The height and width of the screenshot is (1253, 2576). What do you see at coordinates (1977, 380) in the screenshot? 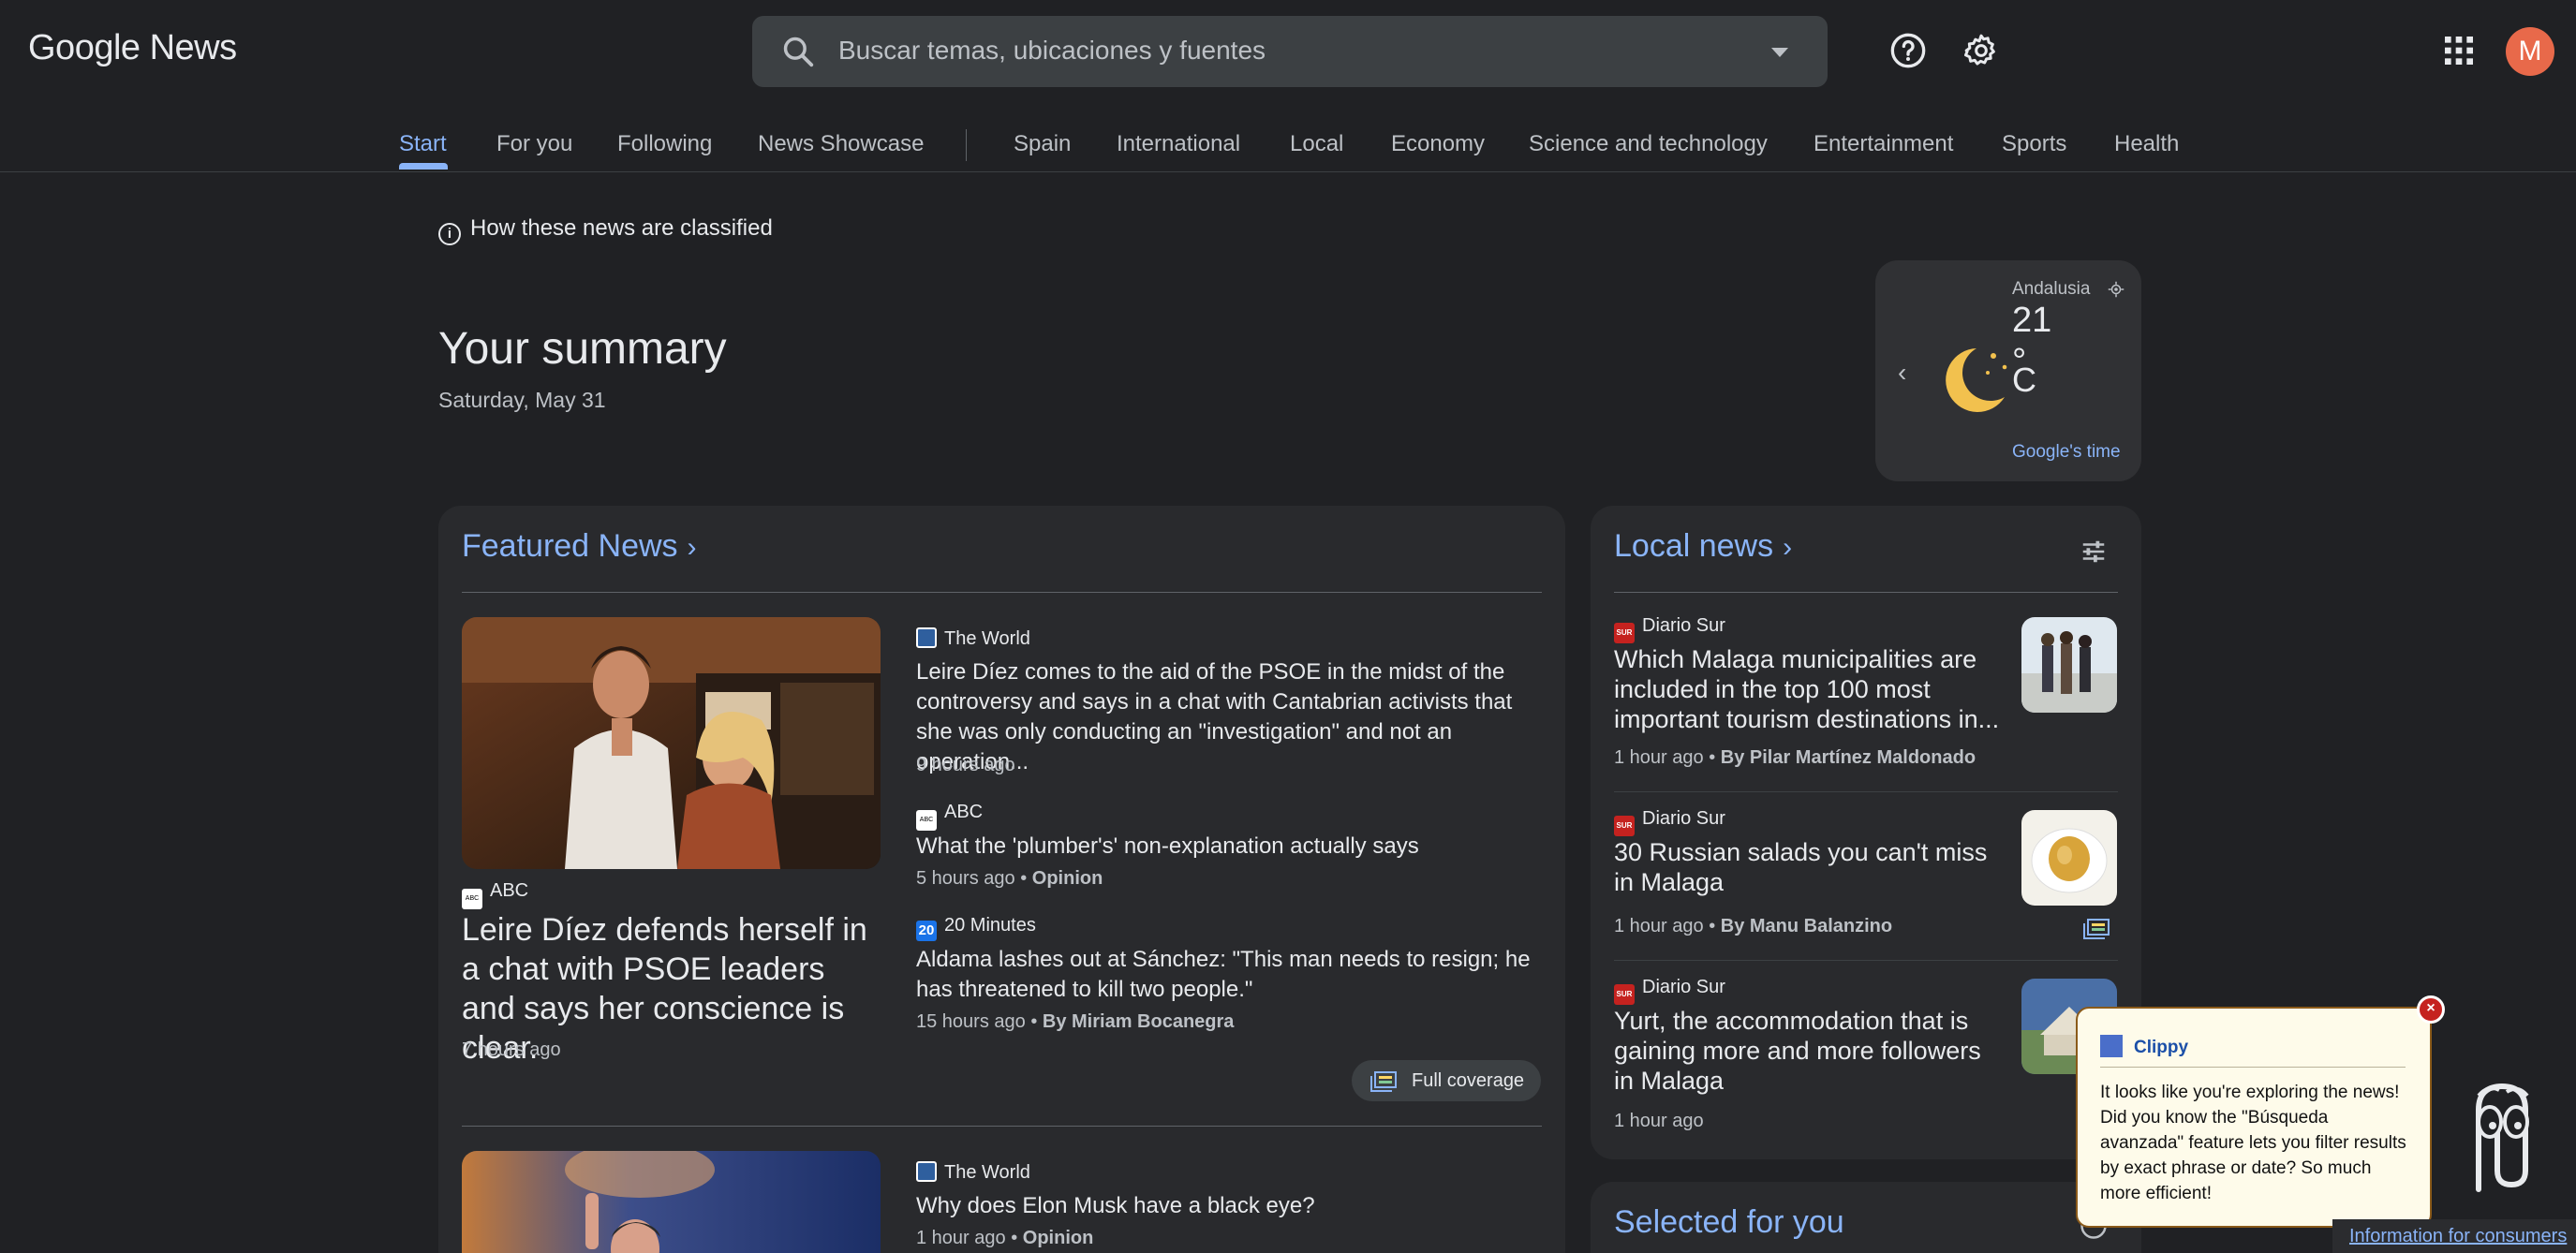
I see `moon-night-icon` at bounding box center [1977, 380].